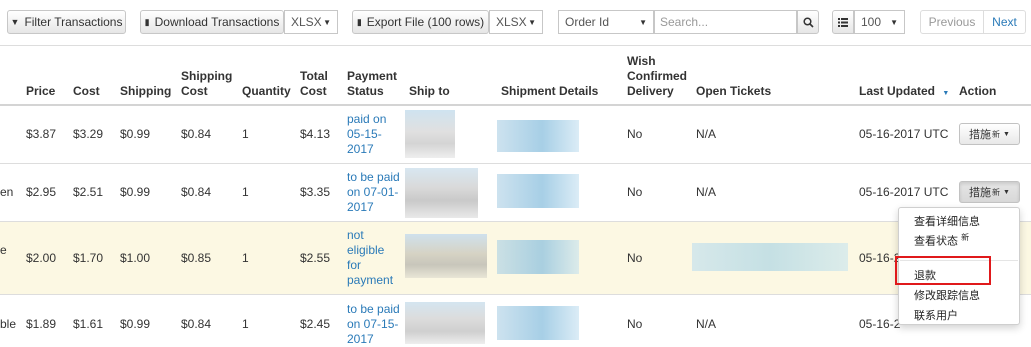 The height and width of the screenshot is (347, 1031). I want to click on column-header-shipment-details: Shipment Details, so click(549, 91).